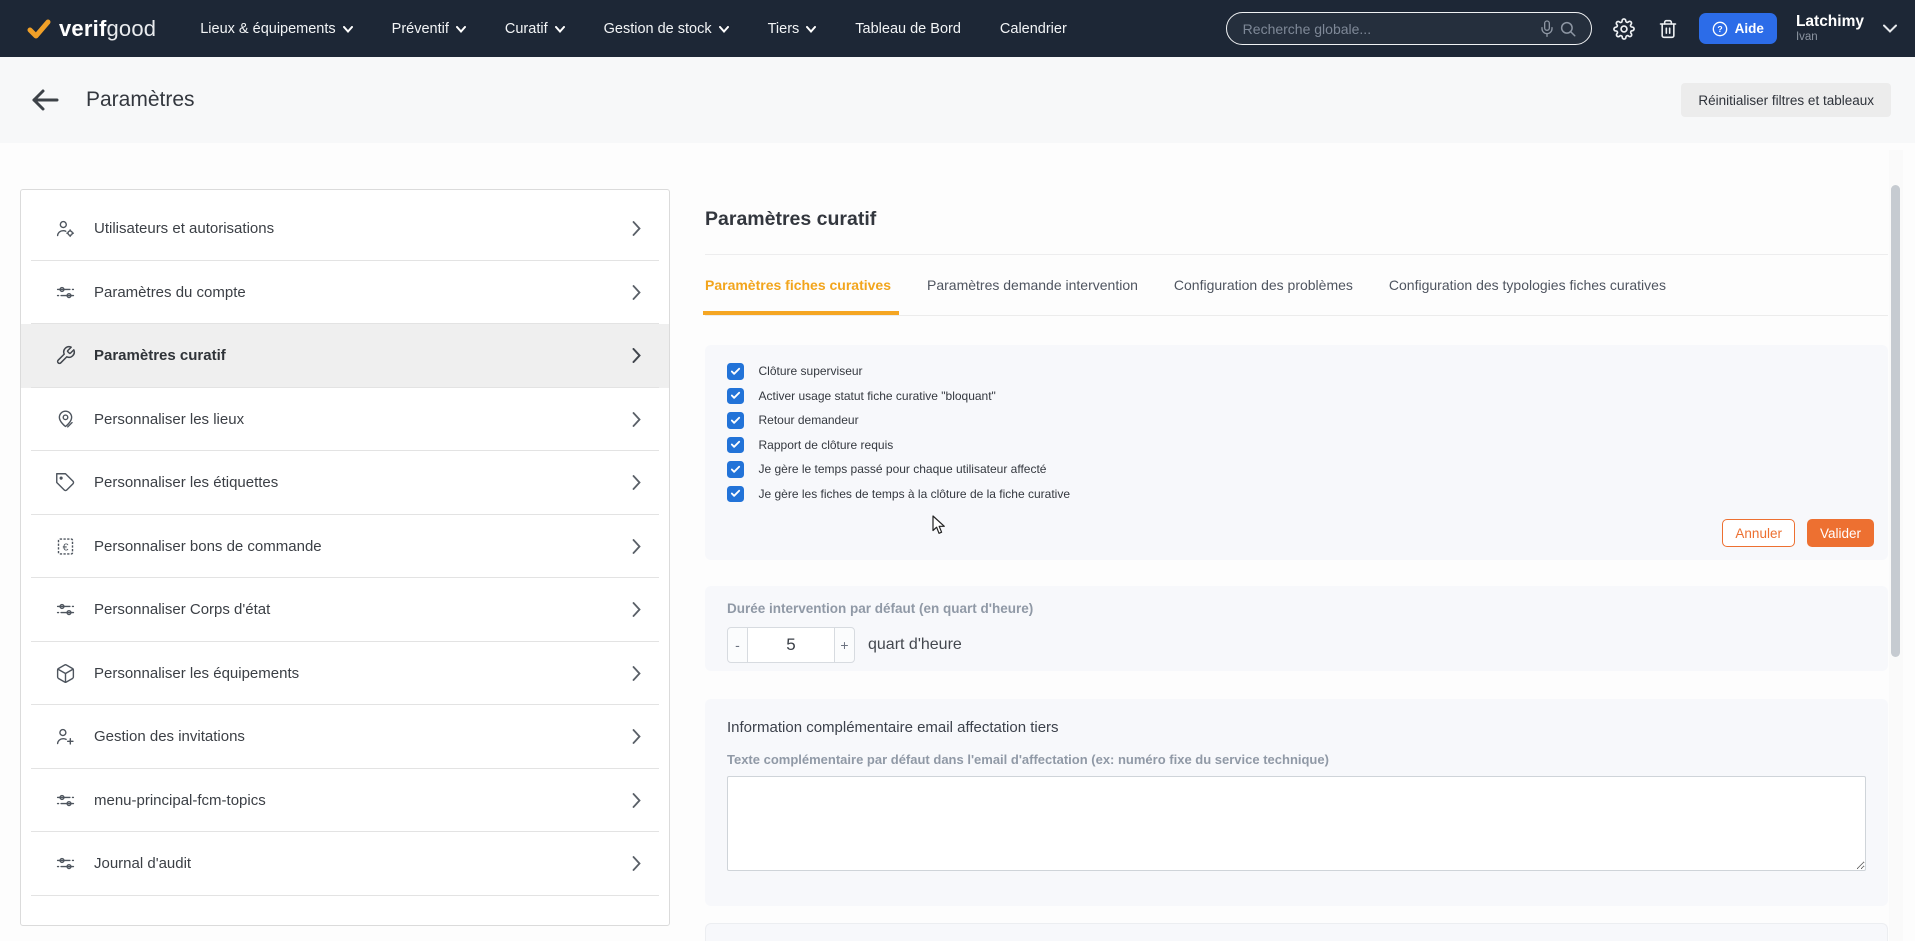  I want to click on stepper-plus-button: +, so click(844, 645).